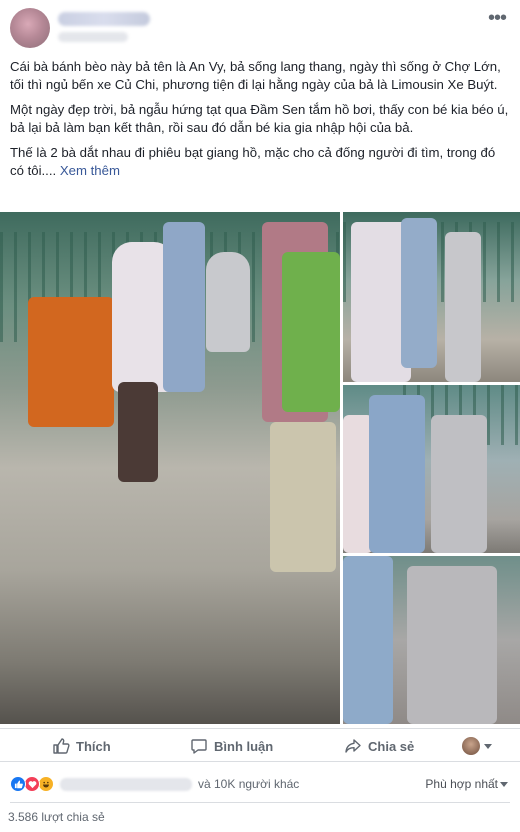 The image size is (520, 832). Describe the element at coordinates (93, 37) in the screenshot. I see `post-meta-blurred` at that location.